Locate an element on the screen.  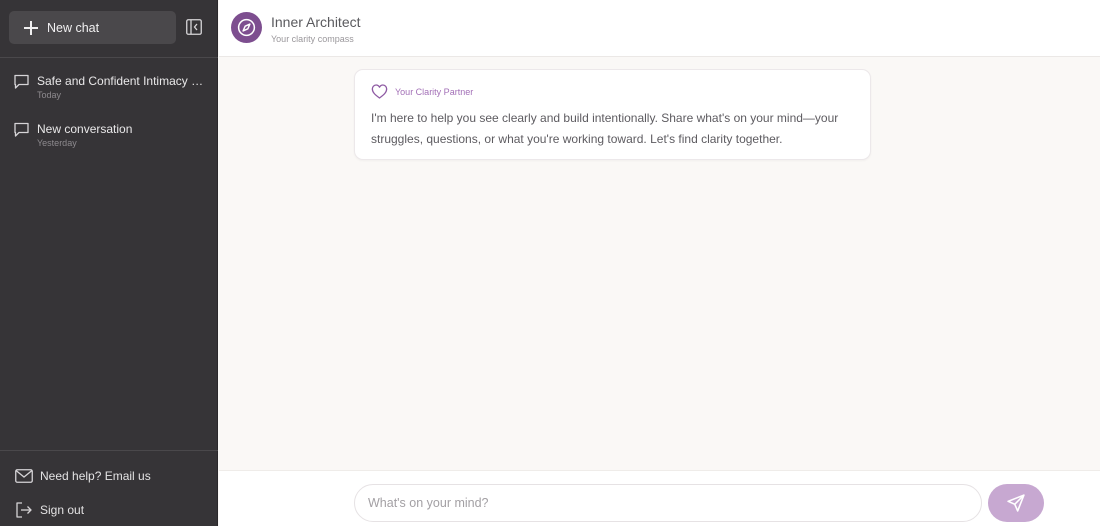
sidebar-divider is located at coordinates (109, 57).